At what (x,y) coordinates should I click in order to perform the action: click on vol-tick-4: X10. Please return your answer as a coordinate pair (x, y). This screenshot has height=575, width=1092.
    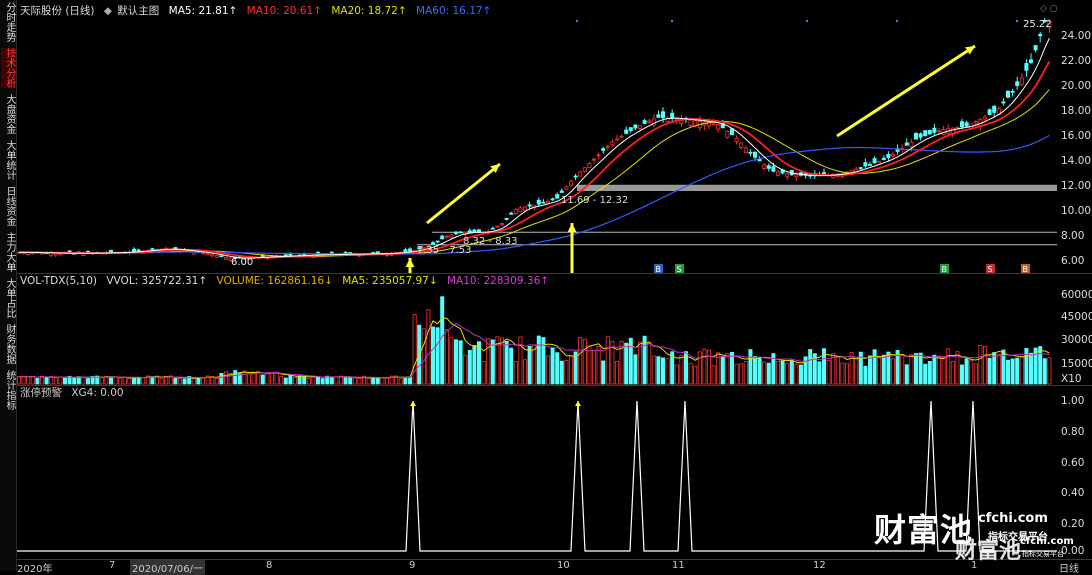
    Looking at the image, I should click on (1071, 379).